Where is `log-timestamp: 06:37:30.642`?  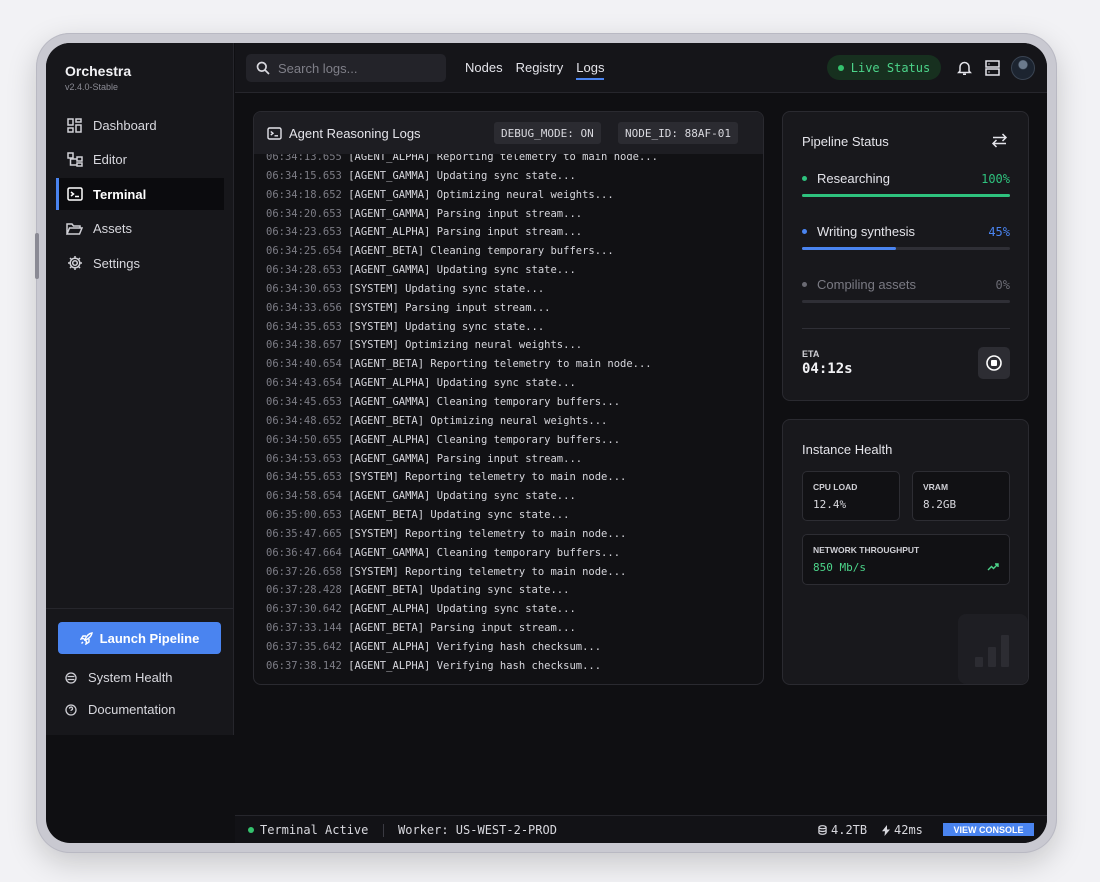 log-timestamp: 06:37:30.642 is located at coordinates (304, 609).